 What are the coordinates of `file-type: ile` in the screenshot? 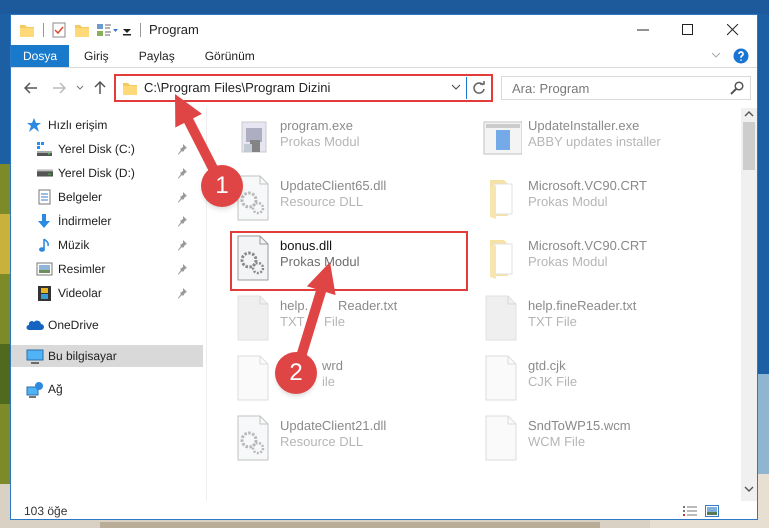 It's located at (329, 381).